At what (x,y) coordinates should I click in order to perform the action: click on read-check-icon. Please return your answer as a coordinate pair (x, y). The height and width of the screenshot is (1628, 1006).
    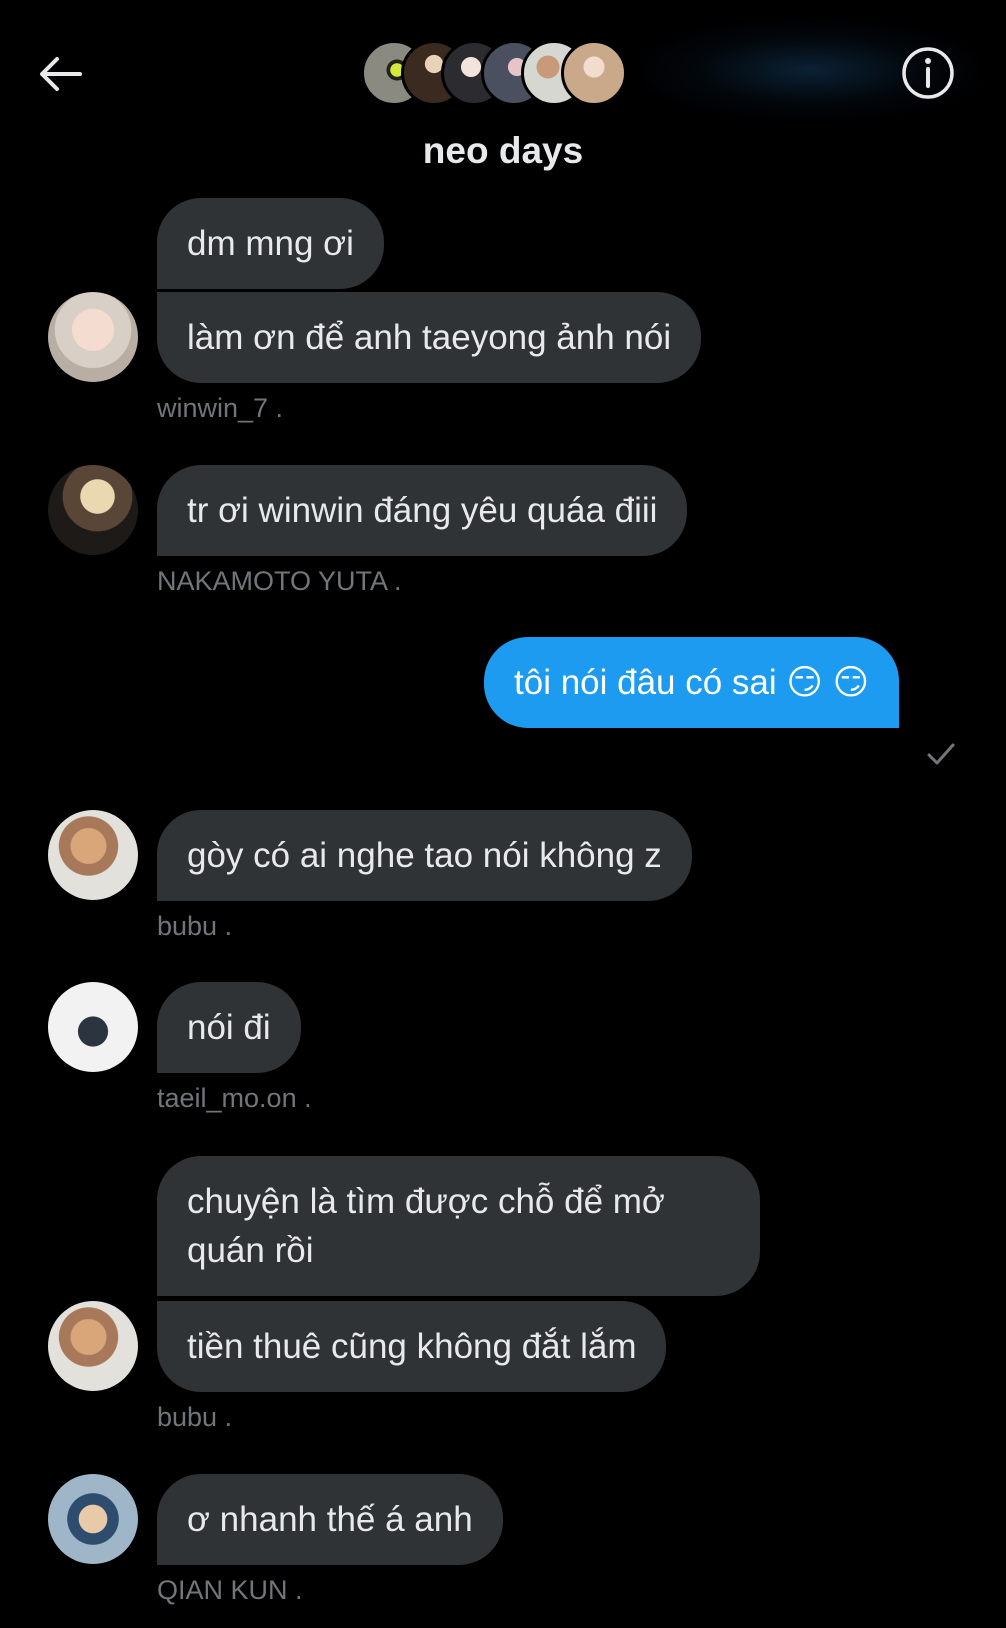
    Looking at the image, I should click on (941, 754).